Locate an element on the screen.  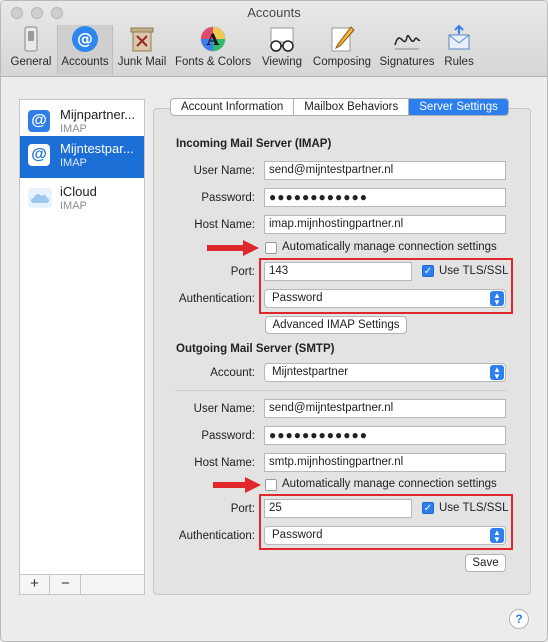
divider is located at coordinates (341, 390).